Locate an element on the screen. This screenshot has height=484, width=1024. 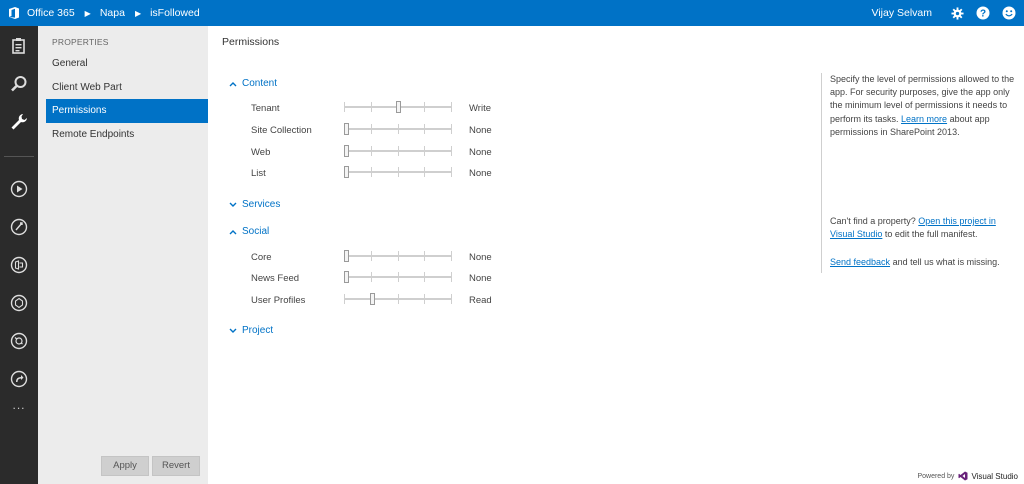
section-project: Project is located at coordinates (250, 330).